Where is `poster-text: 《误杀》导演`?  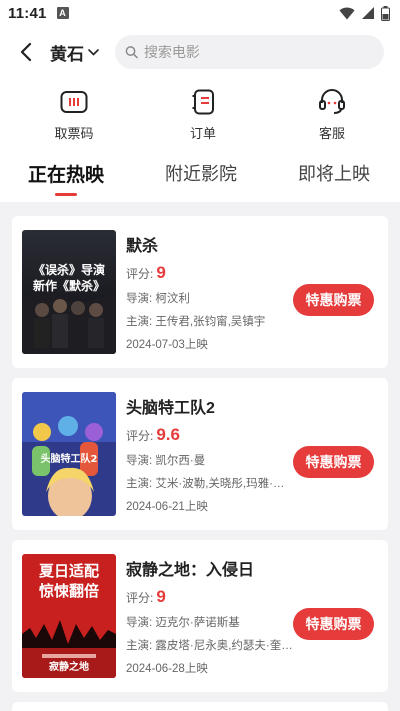
poster-text: 《误杀》导演 is located at coordinates (69, 269).